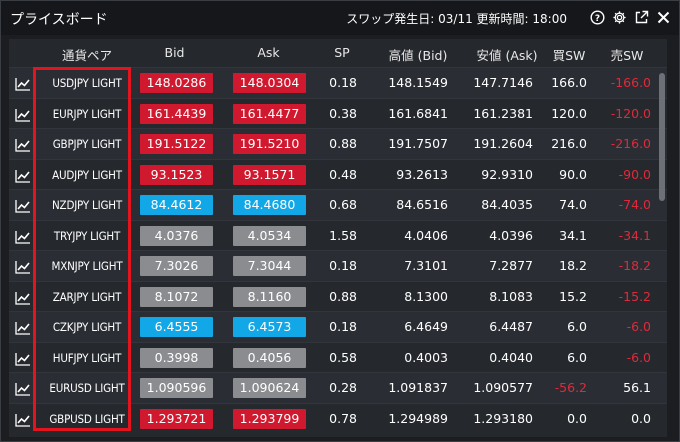 The height and width of the screenshot is (442, 680). I want to click on bid-price: 6.4555, so click(176, 327).